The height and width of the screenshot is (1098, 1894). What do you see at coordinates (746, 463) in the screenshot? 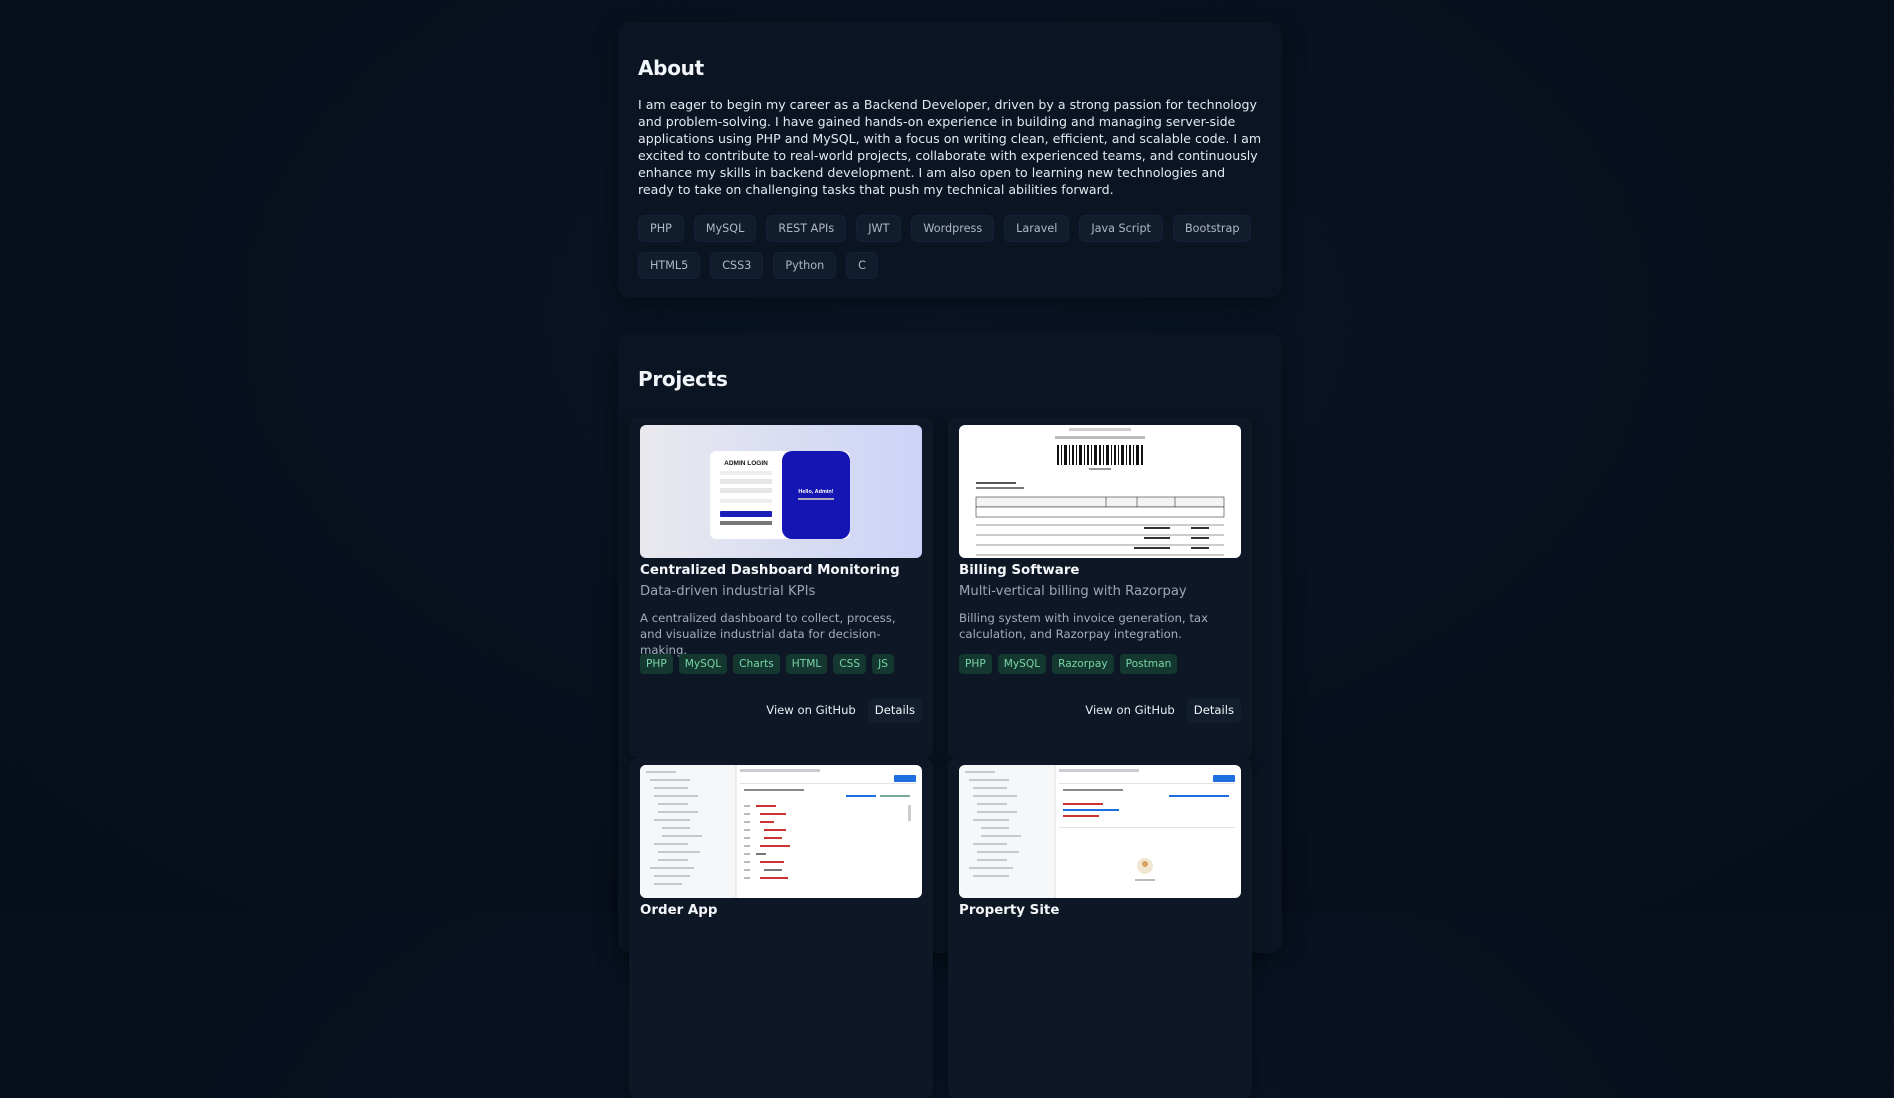
I see `thumb-login-title: ADMIN LOGIN` at bounding box center [746, 463].